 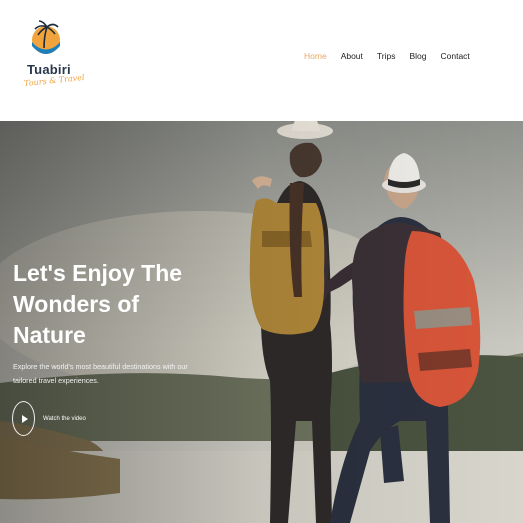 What do you see at coordinates (455, 56) in the screenshot?
I see `nav-contact: Contact` at bounding box center [455, 56].